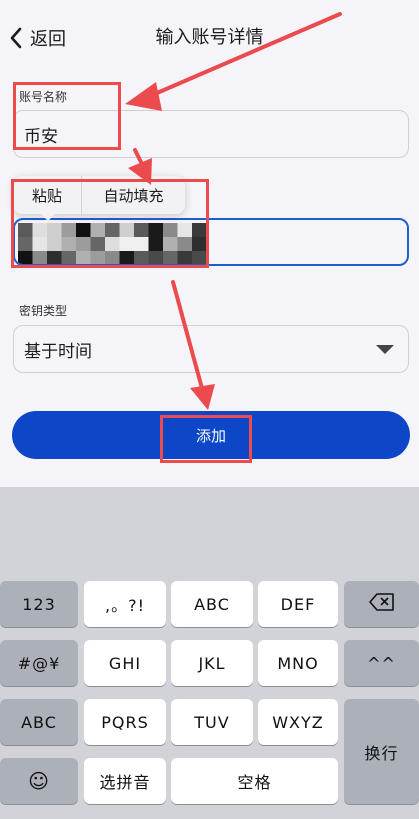 This screenshot has height=819, width=419. What do you see at coordinates (39, 722) in the screenshot?
I see `key-abc-mode: ABC` at bounding box center [39, 722].